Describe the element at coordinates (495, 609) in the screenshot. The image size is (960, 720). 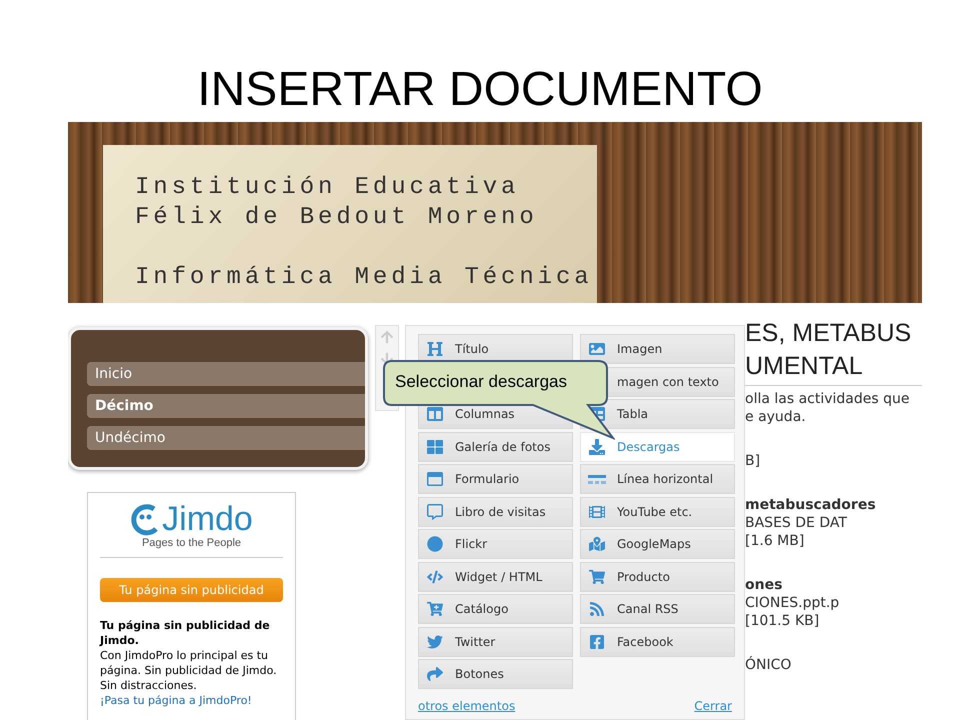
I see `menu-item: Catálogo` at that location.